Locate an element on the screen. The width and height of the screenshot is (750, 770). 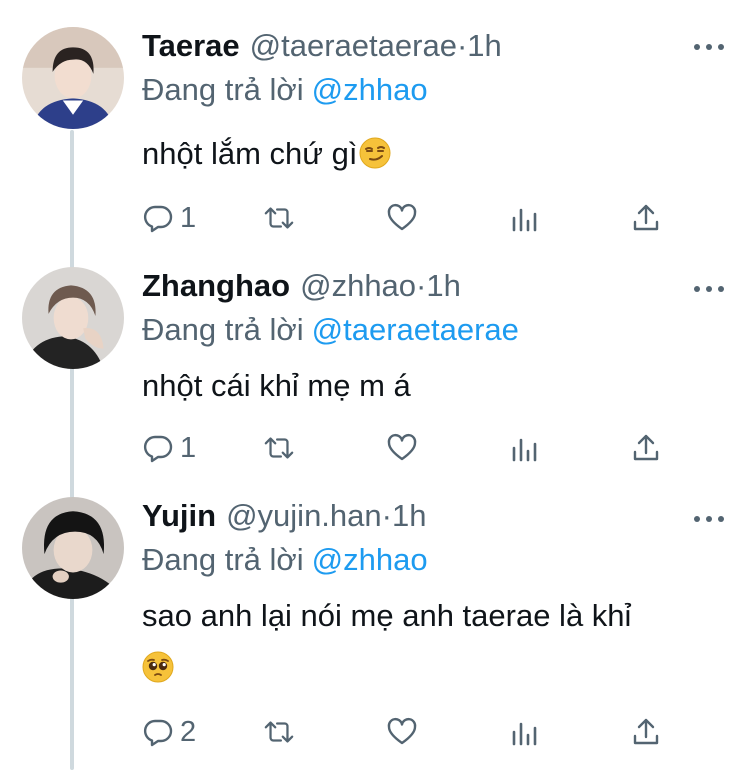
tweet-text-content: sao anh lại nói mẹ anh taerae là khỉ is located at coordinates (387, 615).